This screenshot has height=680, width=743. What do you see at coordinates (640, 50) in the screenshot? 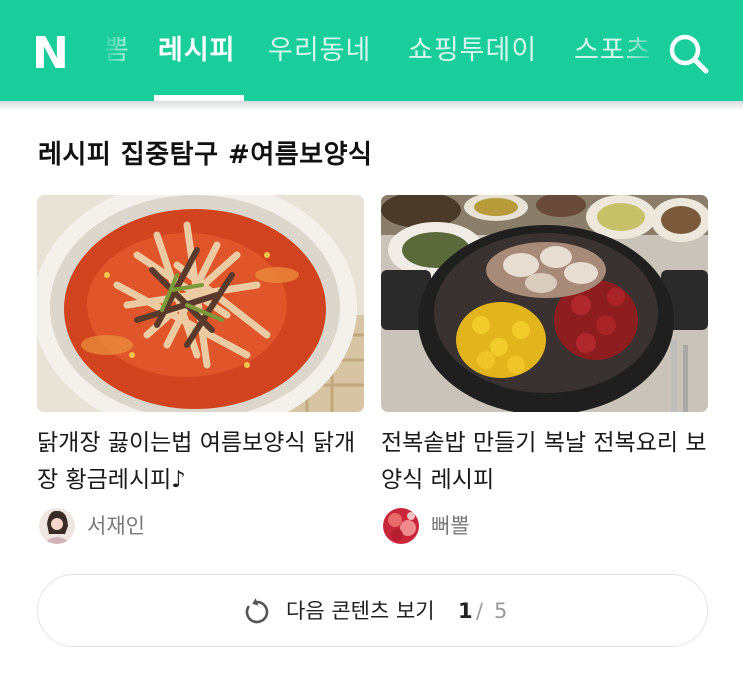
I see `nav-fade-right` at bounding box center [640, 50].